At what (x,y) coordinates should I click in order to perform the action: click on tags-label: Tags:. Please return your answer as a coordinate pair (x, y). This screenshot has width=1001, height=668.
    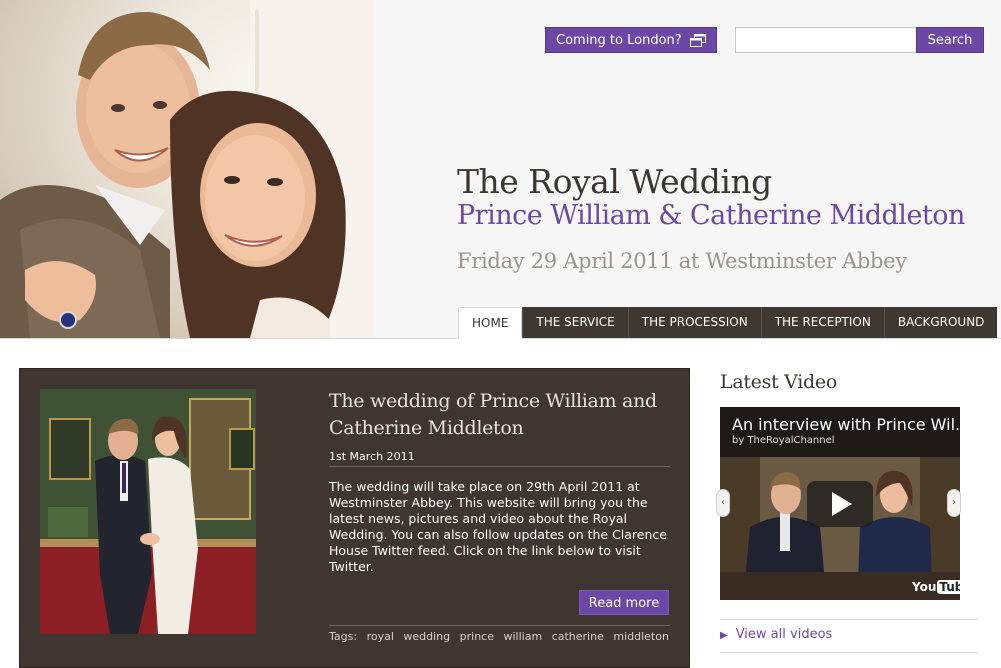
    Looking at the image, I should click on (343, 636).